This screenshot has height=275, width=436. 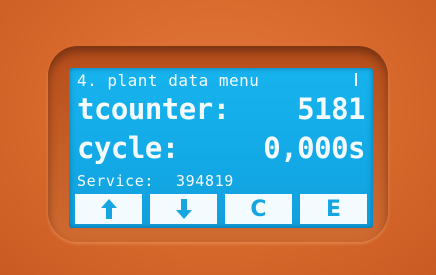 I want to click on tcounter-label: tcounter:, so click(x=153, y=109).